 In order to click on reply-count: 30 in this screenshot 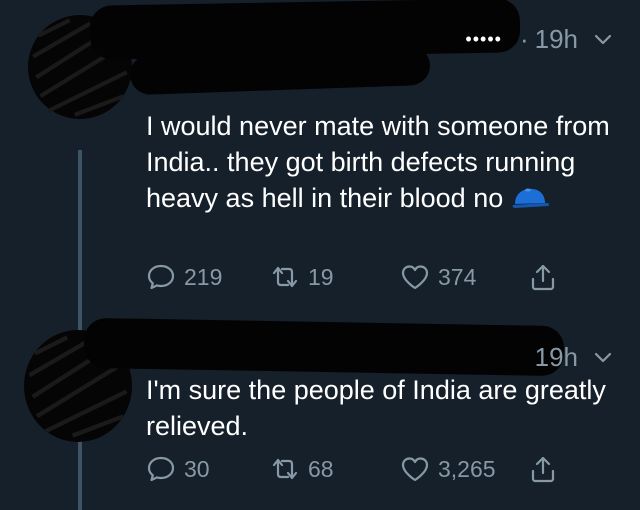, I will do `click(197, 468)`.